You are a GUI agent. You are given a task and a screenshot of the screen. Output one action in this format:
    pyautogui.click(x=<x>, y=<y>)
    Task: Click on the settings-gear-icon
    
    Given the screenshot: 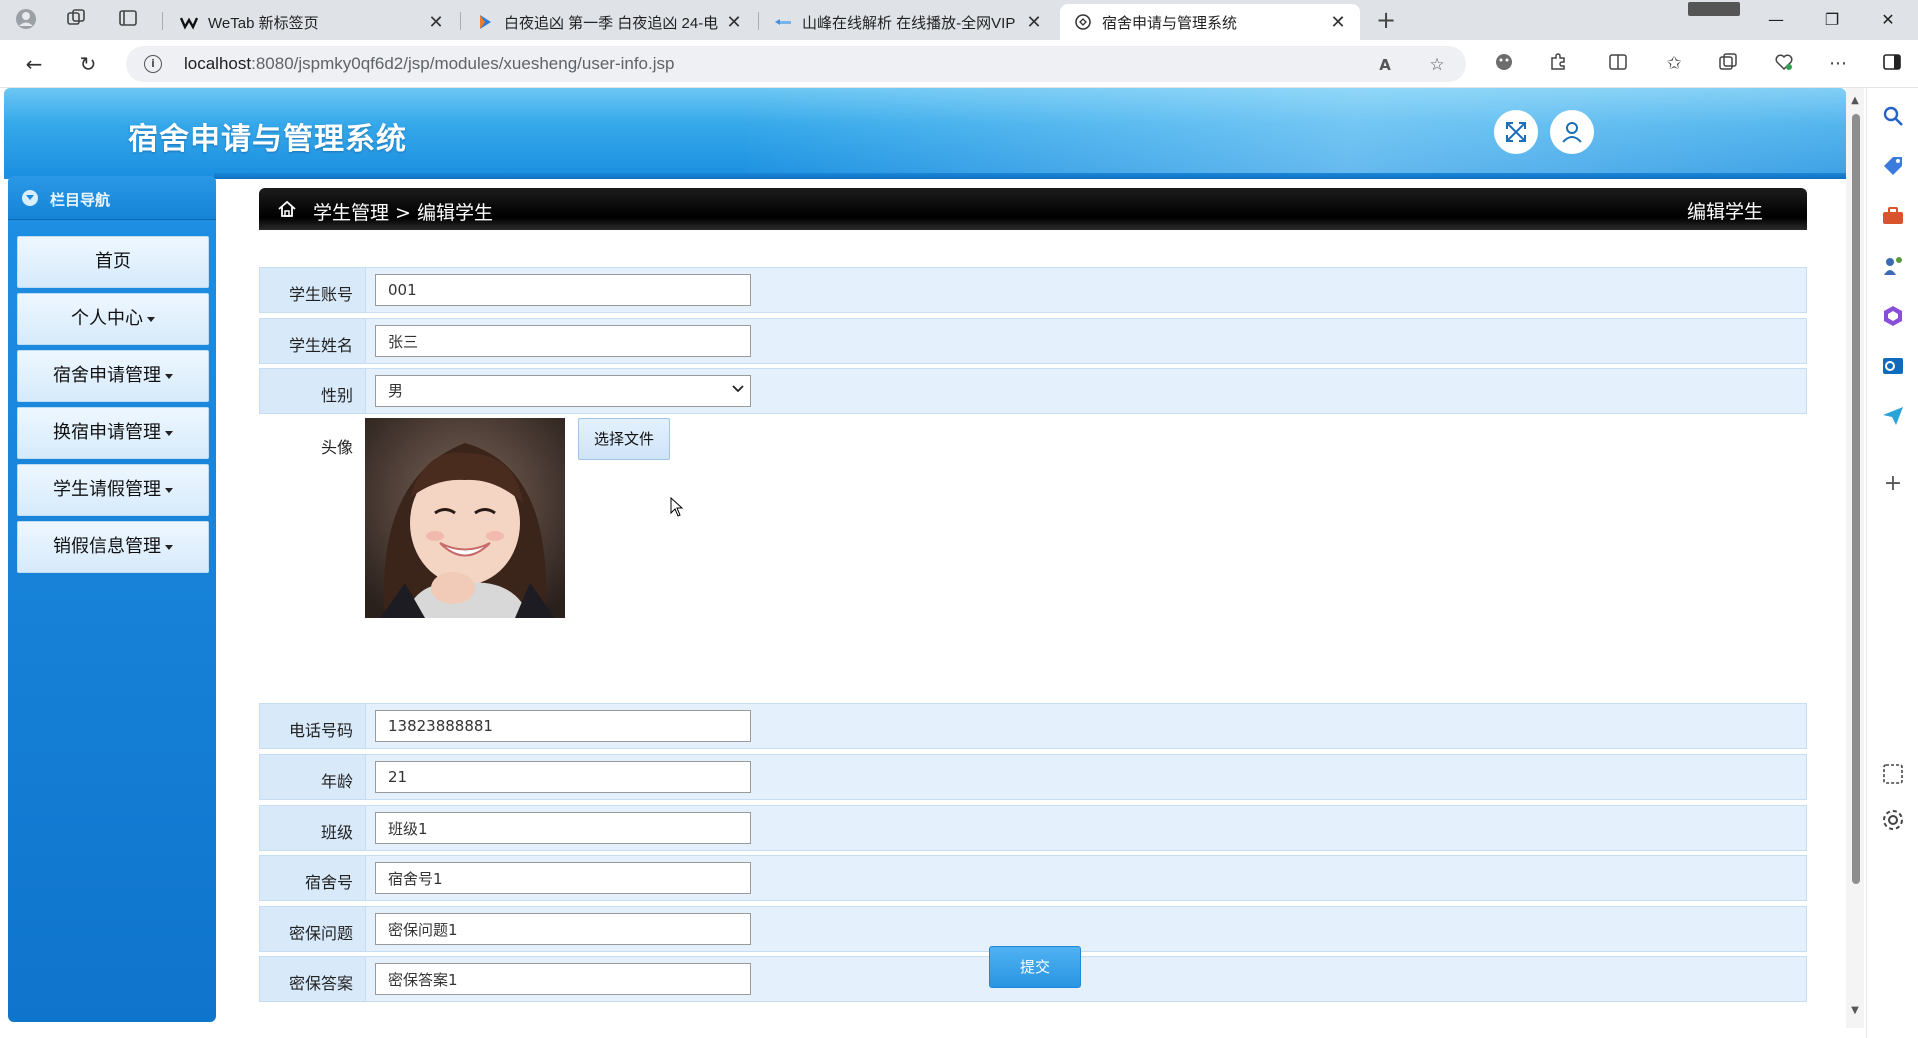 What is the action you would take?
    pyautogui.click(x=1893, y=820)
    